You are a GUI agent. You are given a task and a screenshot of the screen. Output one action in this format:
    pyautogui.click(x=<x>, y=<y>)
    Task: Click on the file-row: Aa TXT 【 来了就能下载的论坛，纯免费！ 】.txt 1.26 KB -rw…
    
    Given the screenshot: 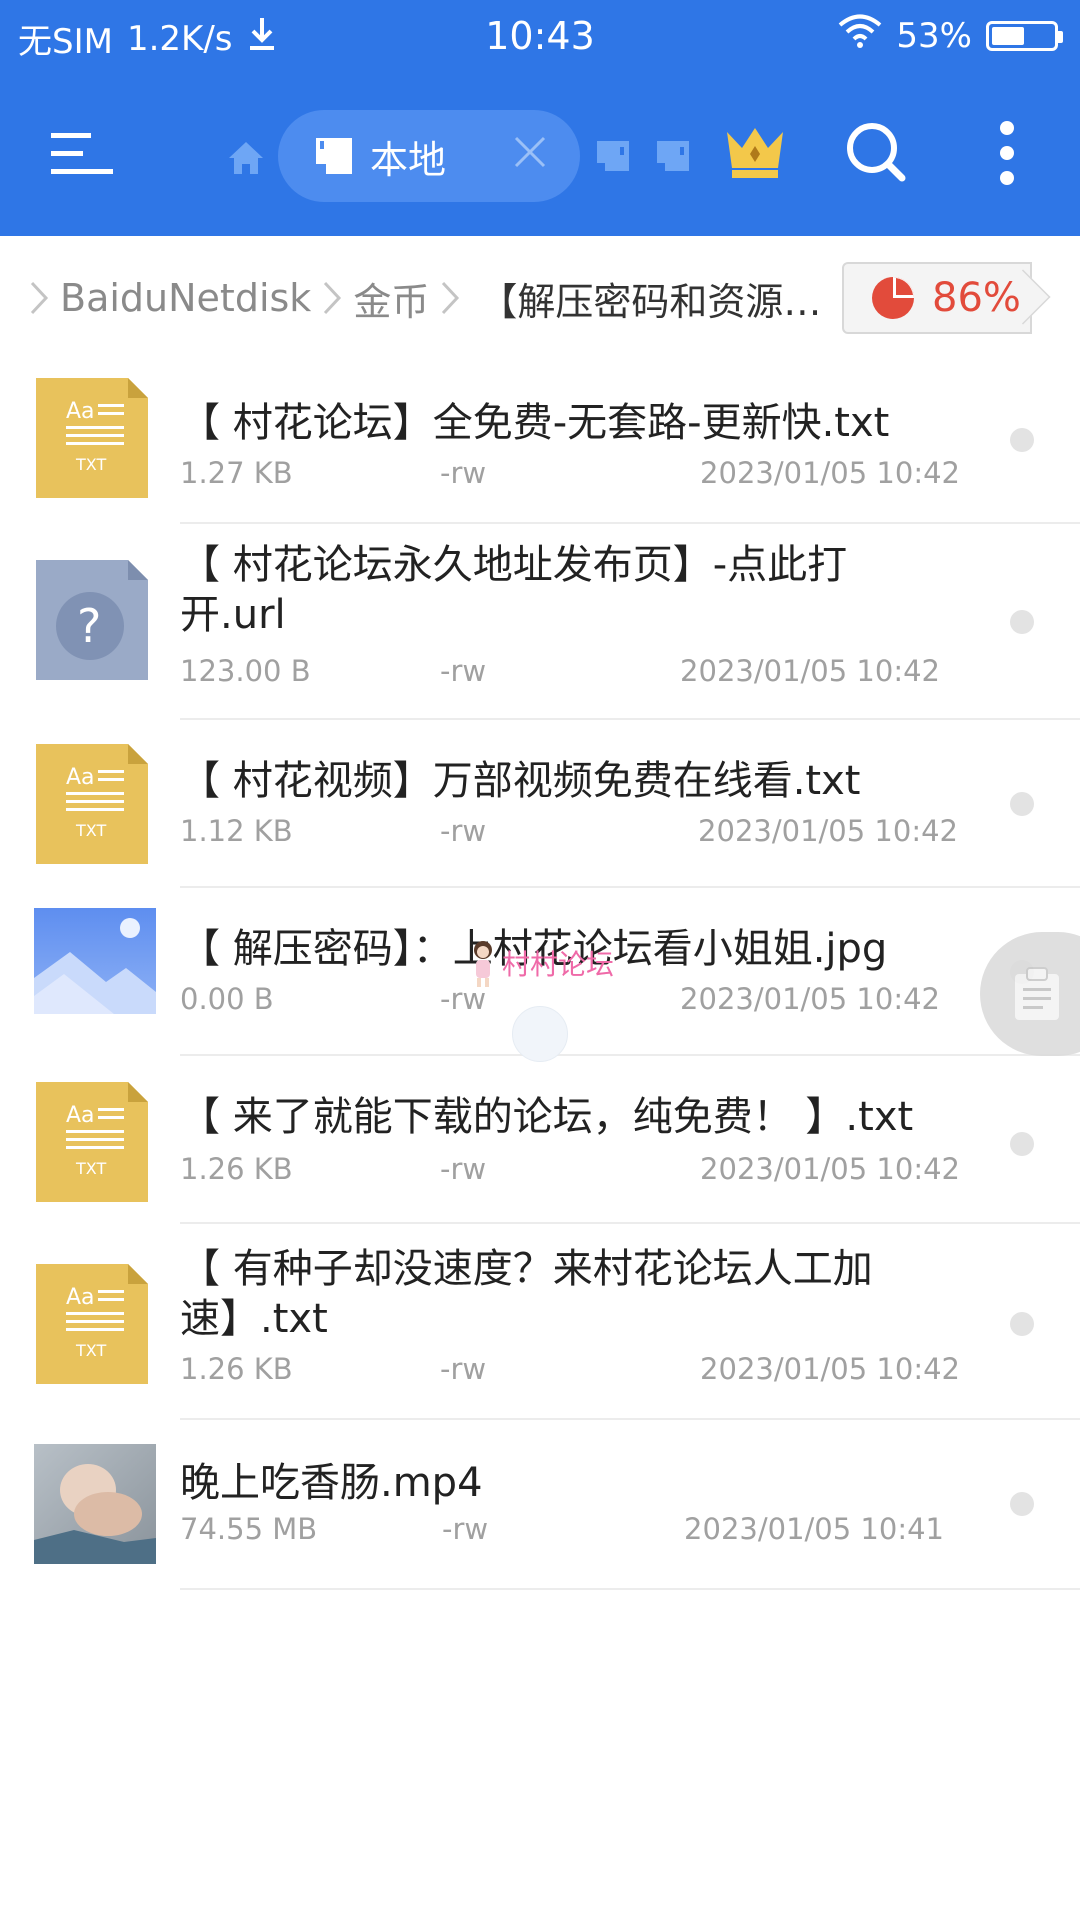 What is the action you would take?
    pyautogui.click(x=540, y=1140)
    